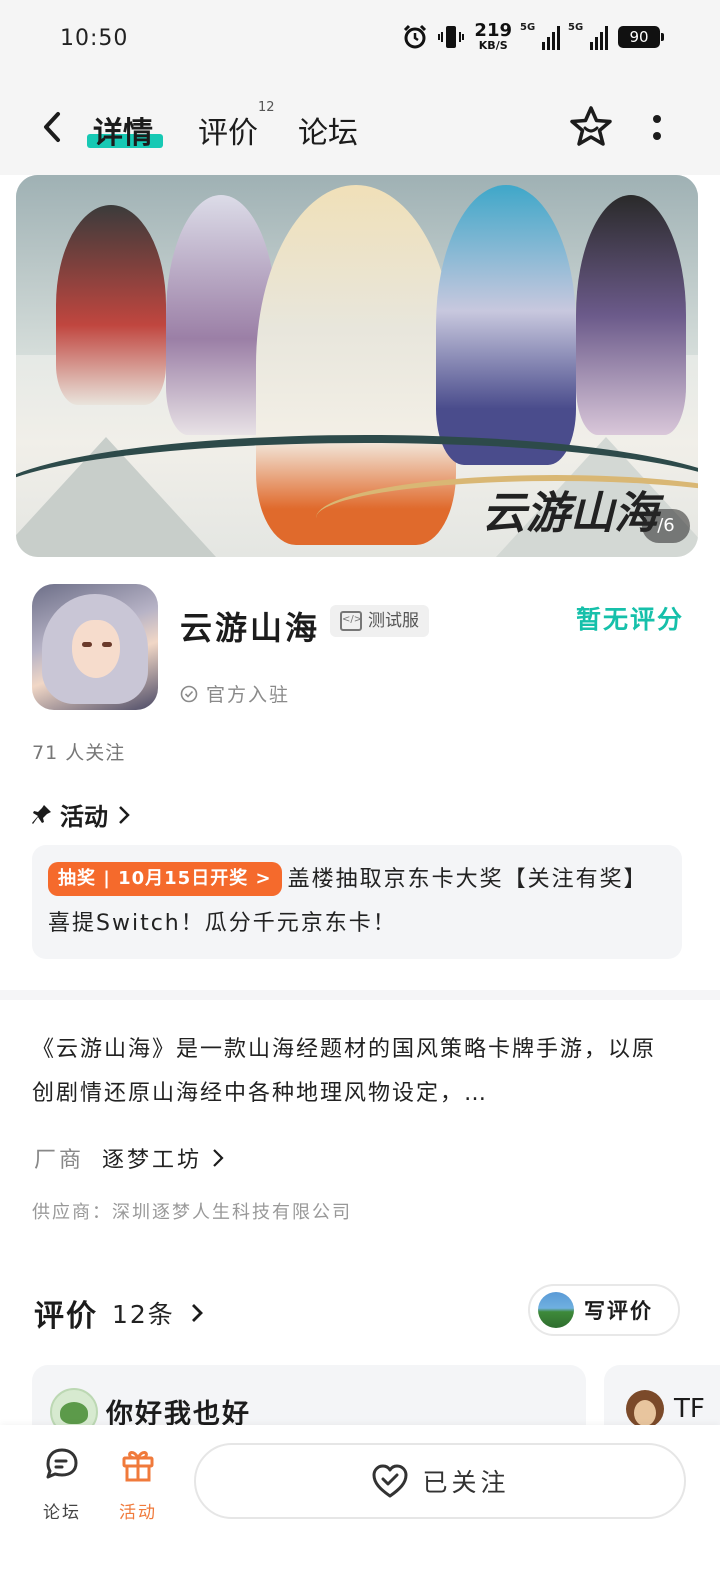  What do you see at coordinates (657, 128) in the screenshot?
I see `more-options-icon` at bounding box center [657, 128].